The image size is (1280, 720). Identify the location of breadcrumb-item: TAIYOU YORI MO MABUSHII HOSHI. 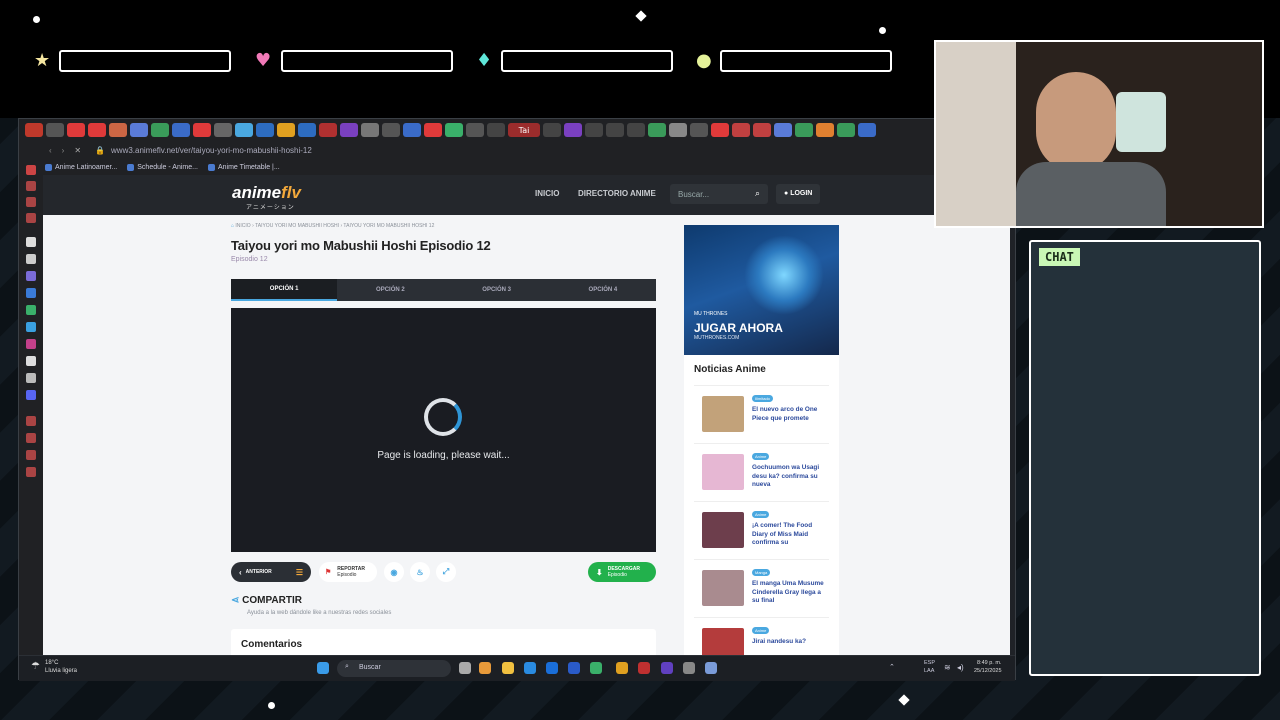
(297, 226).